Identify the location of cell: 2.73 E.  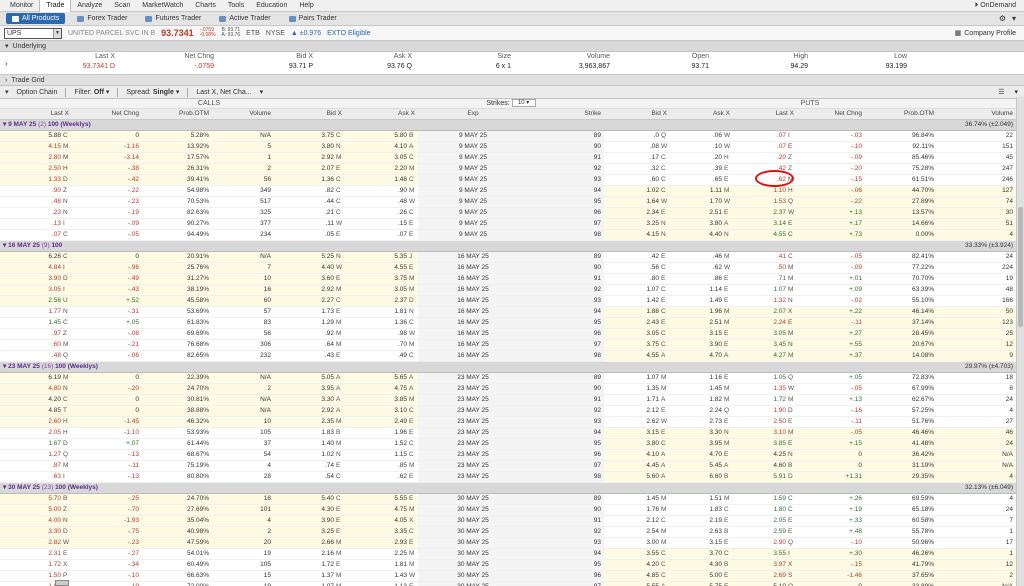
(701, 422).